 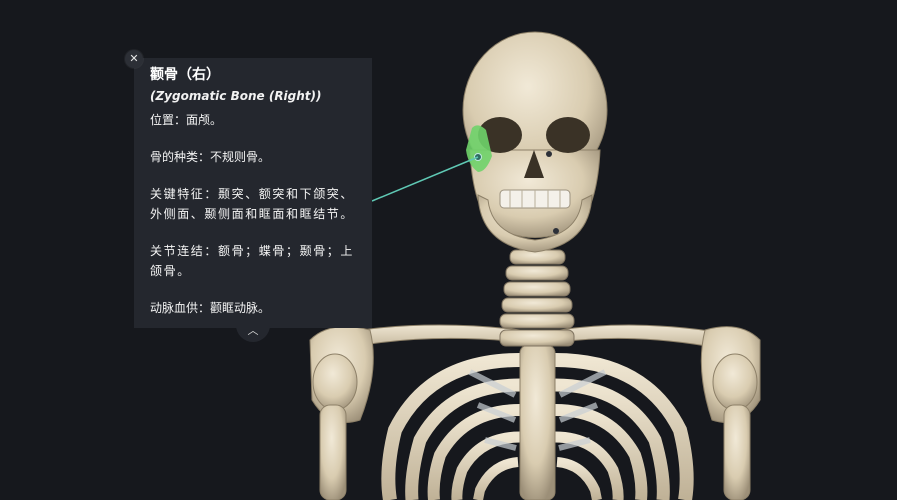 What do you see at coordinates (252, 204) in the screenshot?
I see `bone-key-features: 关键特征：颞突、额突和下颌突、外侧面、颞侧面和眶面和眶结节。` at bounding box center [252, 204].